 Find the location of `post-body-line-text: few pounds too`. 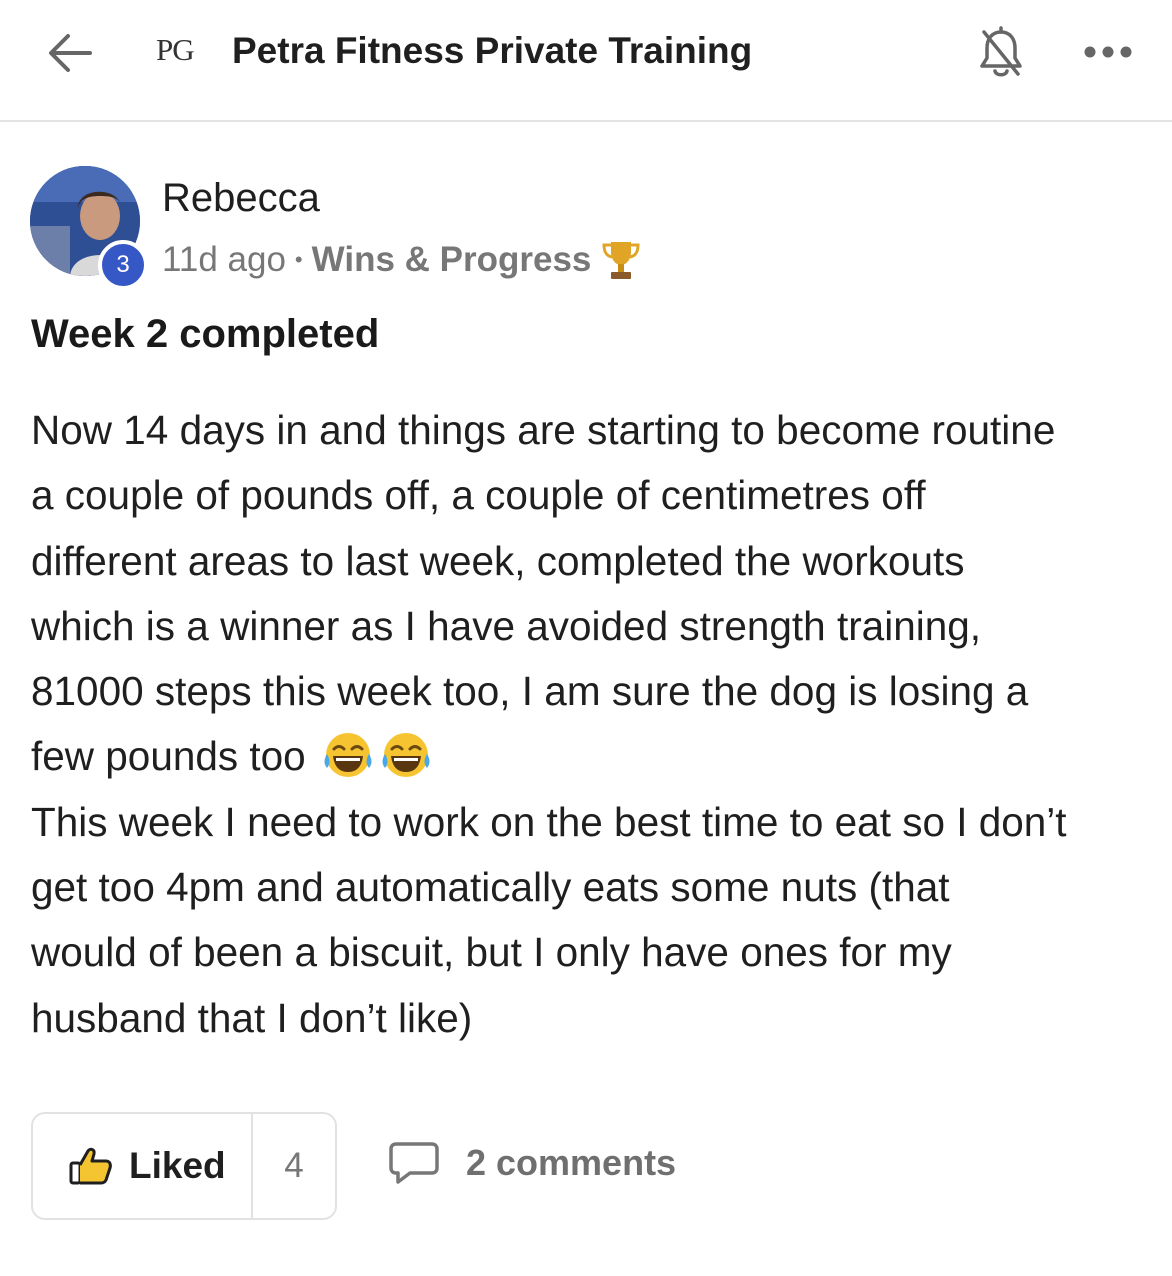

post-body-line-text: few pounds too is located at coordinates (168, 756).